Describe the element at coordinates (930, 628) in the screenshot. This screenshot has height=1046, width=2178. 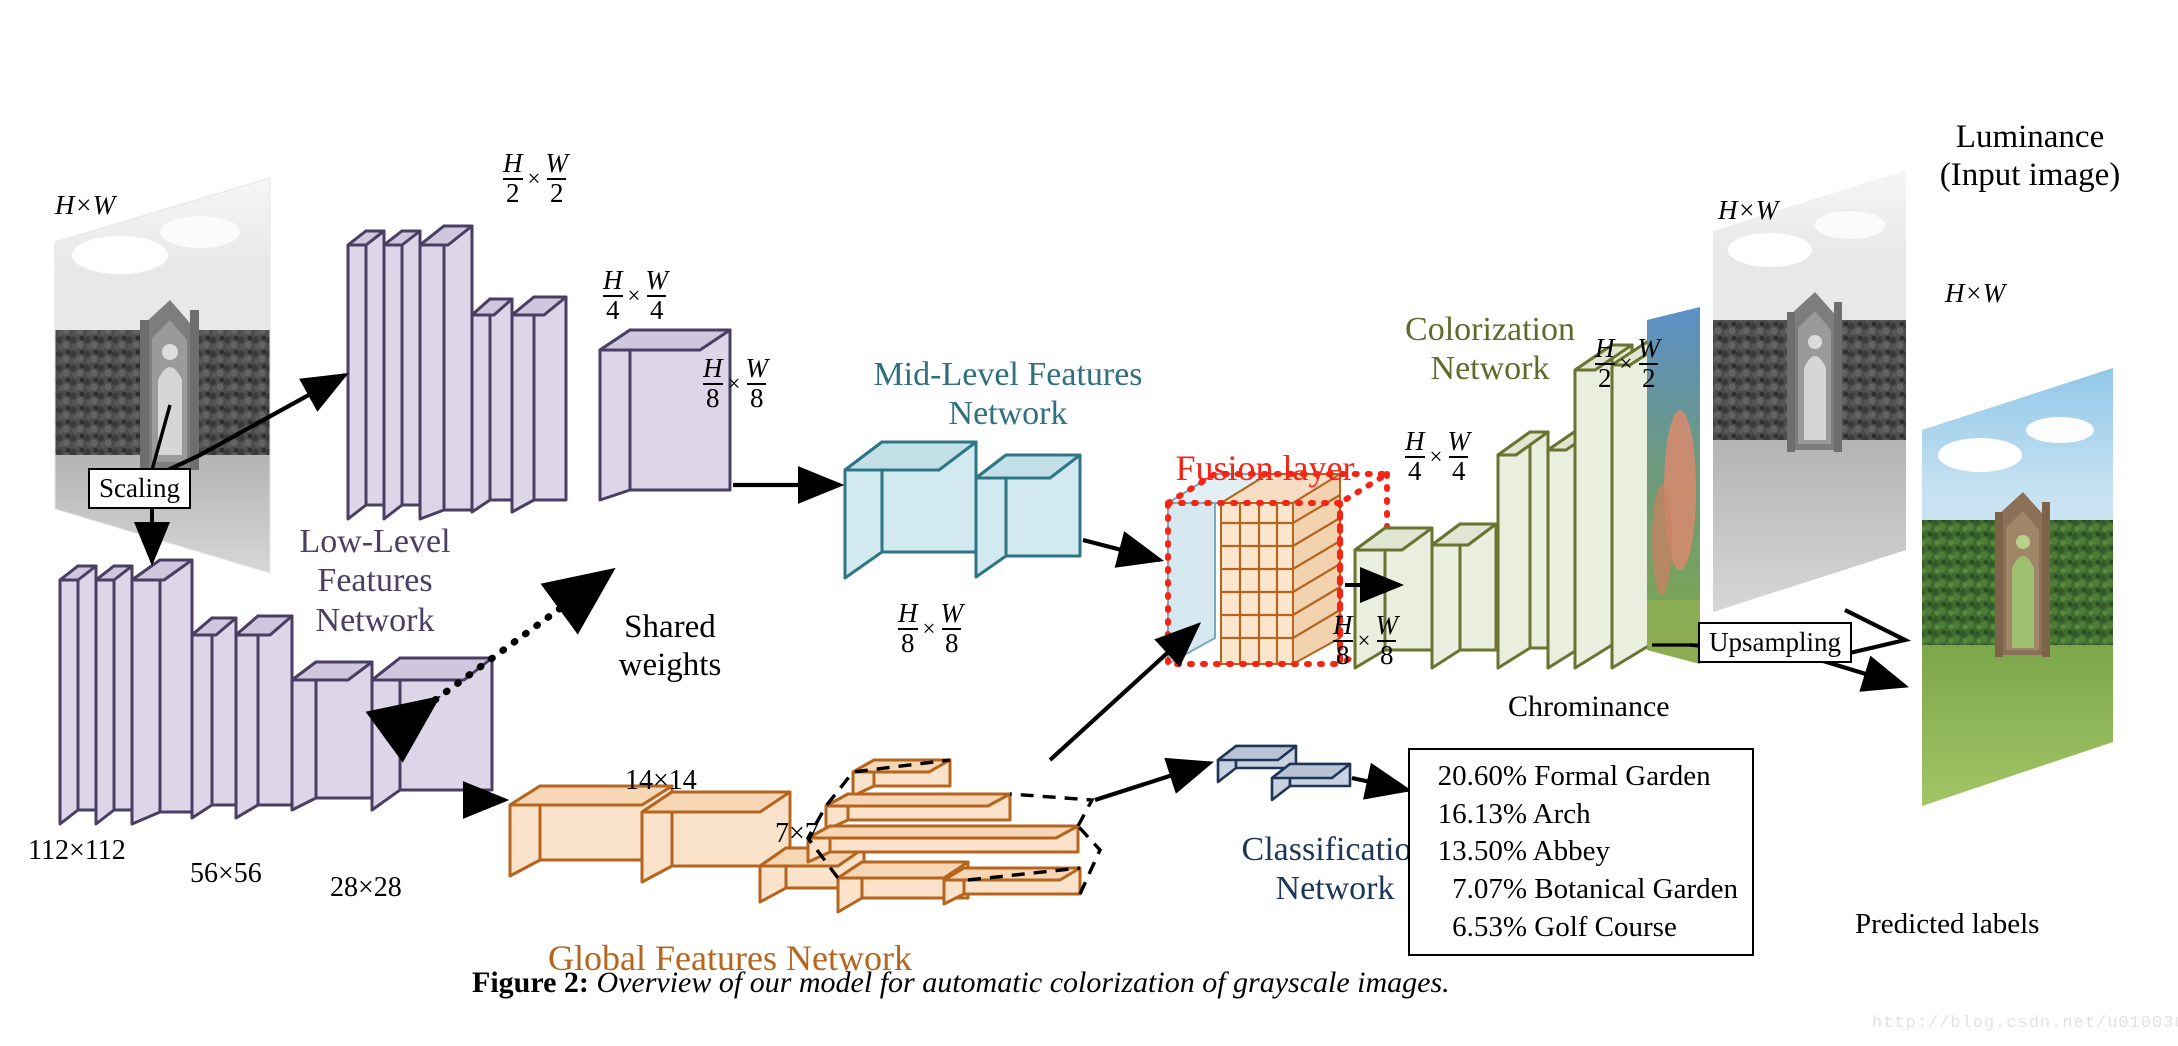
I see `dim-h8w8-mid: H8 × W8` at that location.